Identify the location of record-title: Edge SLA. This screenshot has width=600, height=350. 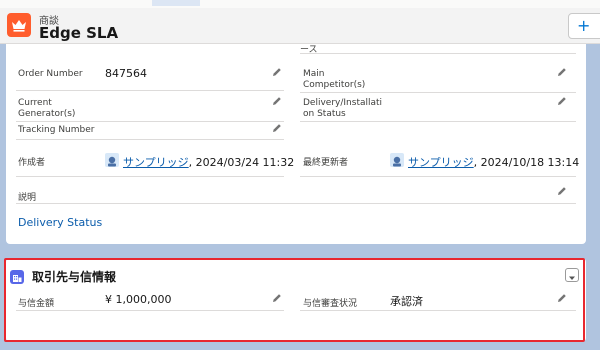
(79, 33).